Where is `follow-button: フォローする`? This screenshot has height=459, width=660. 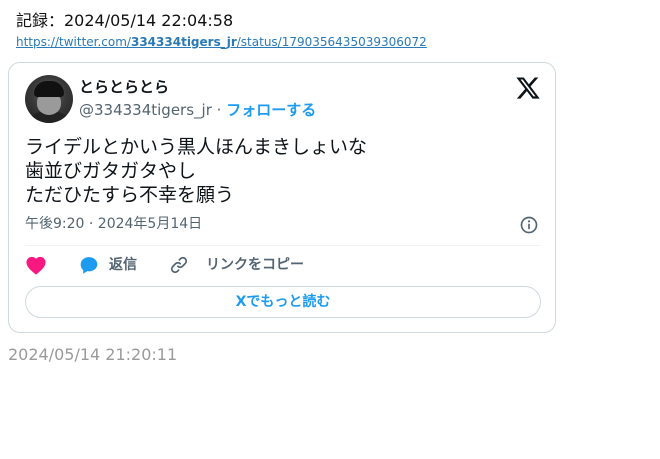
follow-button: フォローする is located at coordinates (271, 110).